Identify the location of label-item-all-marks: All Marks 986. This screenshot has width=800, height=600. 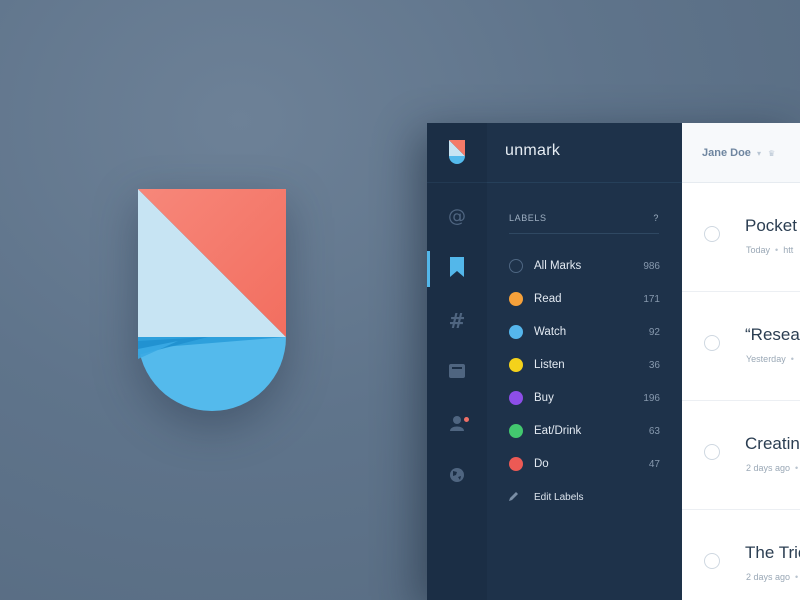
(584, 266).